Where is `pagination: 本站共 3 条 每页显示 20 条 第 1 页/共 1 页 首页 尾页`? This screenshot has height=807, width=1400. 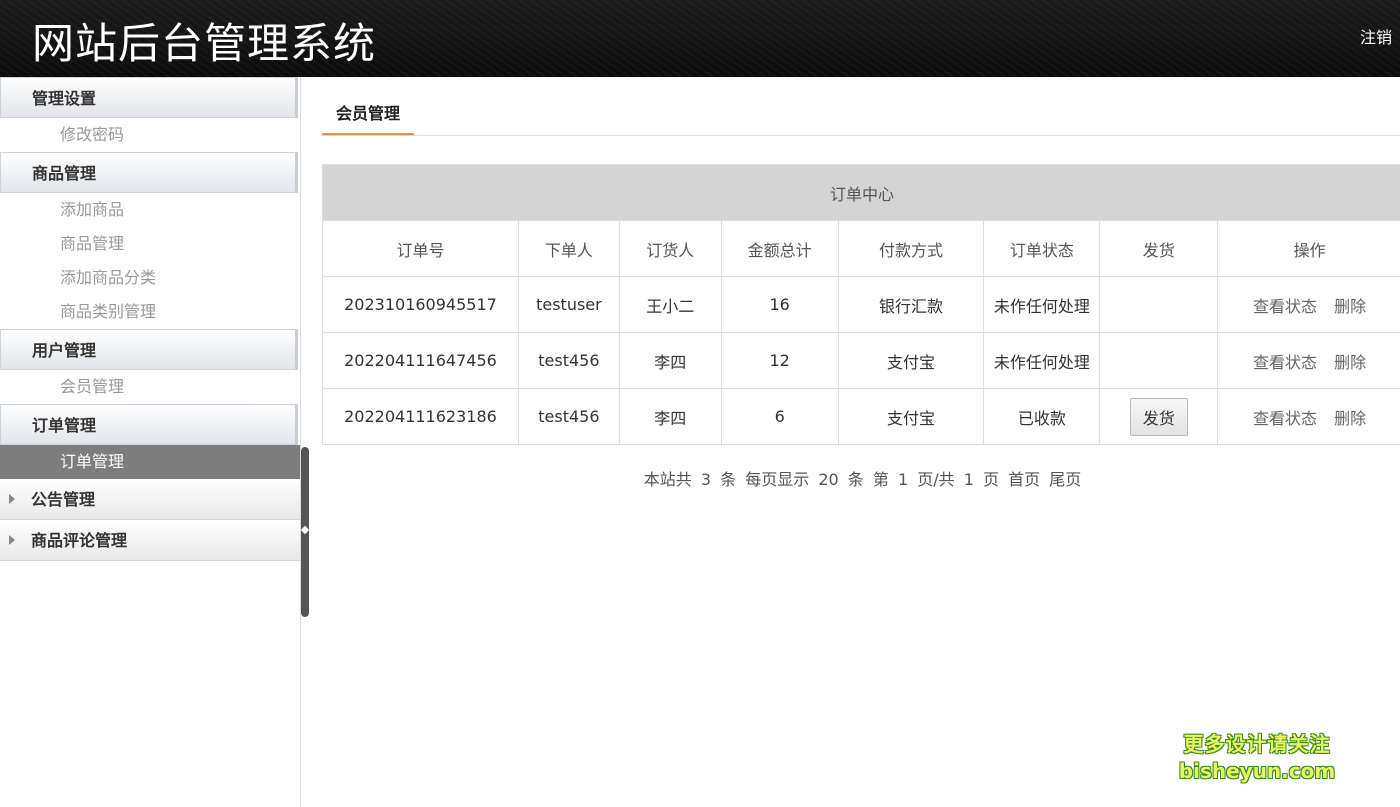
pagination: 本站共 3 条 每页显示 20 条 第 1 页/共 1 页 首页 尾页 is located at coordinates (861, 478).